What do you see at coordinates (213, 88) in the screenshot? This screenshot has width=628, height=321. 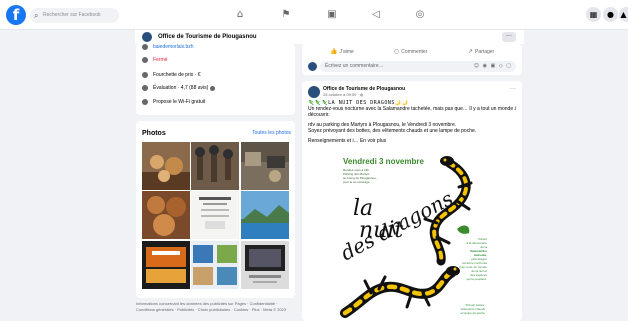 I see `info-icon` at bounding box center [213, 88].